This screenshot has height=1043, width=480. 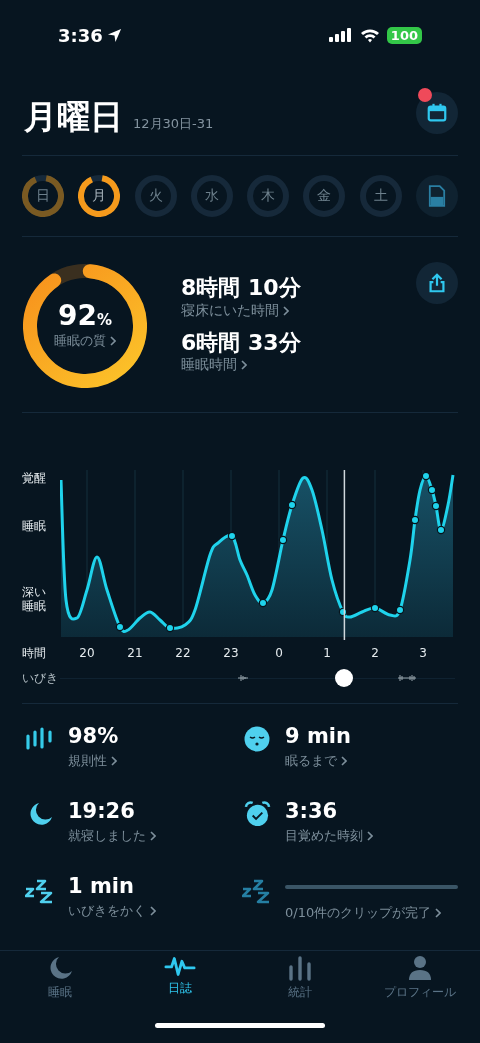 I want to click on hour-tick: 22, so click(x=183, y=653).